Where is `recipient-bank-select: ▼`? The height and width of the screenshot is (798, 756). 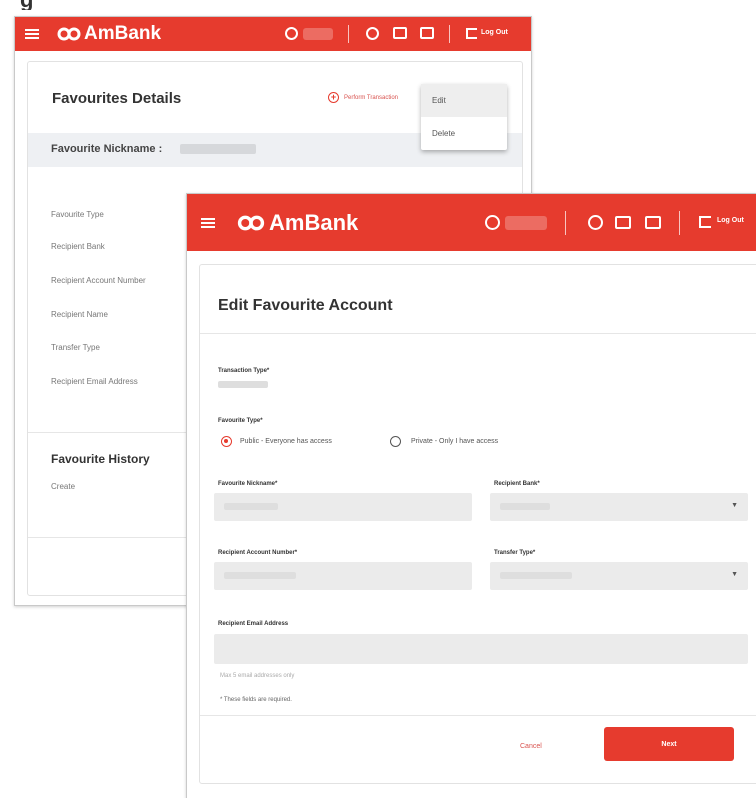
recipient-bank-select: ▼ is located at coordinates (619, 507).